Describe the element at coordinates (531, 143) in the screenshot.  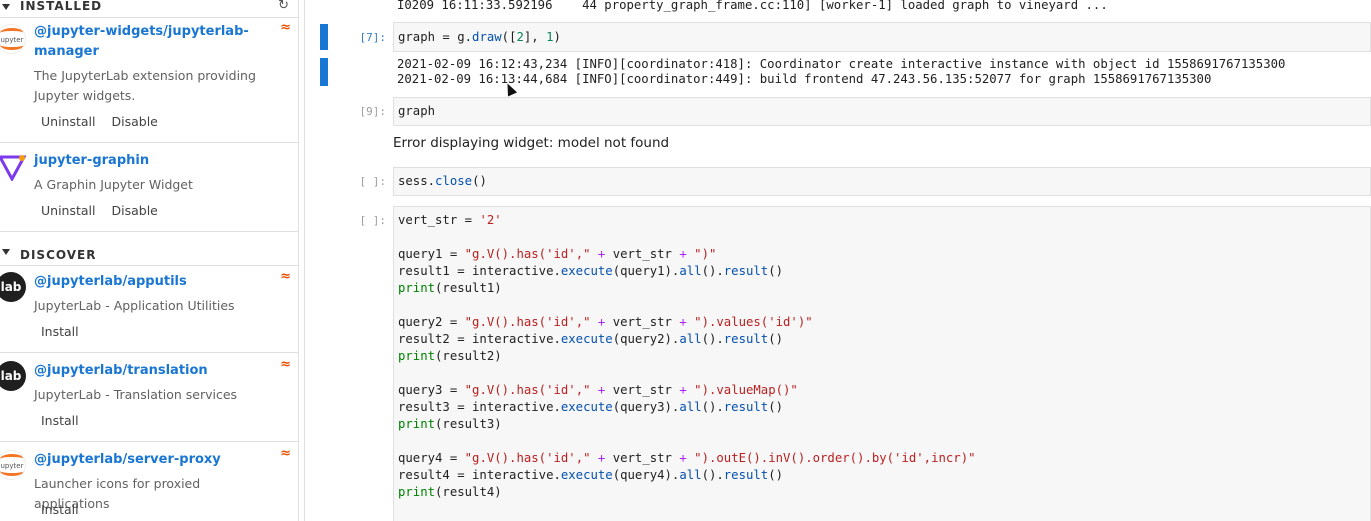
I see `widget-error-output: Error displaying widget: model not found` at that location.